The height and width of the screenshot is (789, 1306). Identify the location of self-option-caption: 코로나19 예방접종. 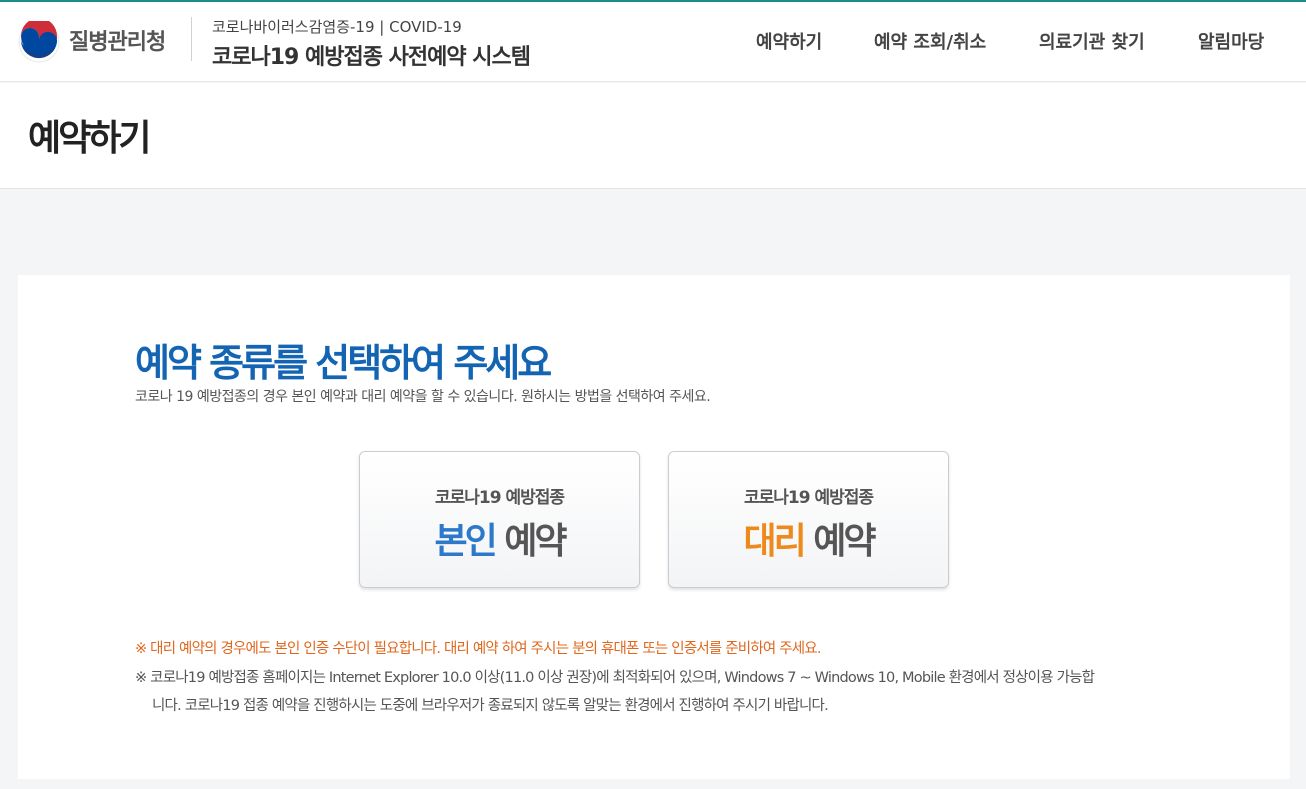
(499, 498).